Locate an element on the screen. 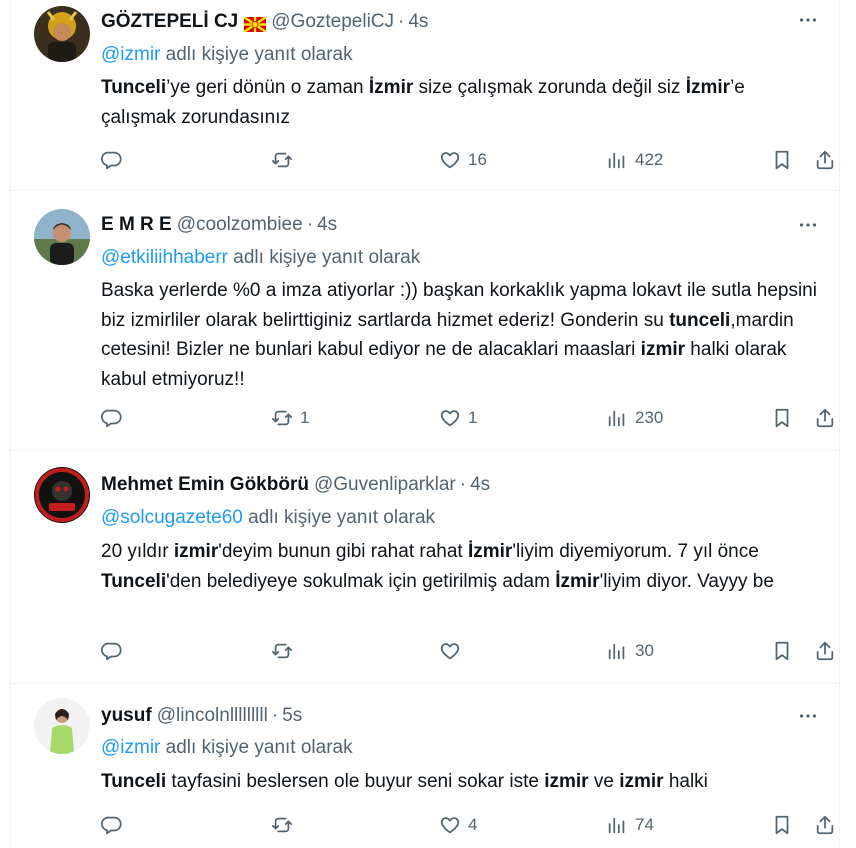 The image size is (856, 848). views-button: 30 is located at coordinates (630, 651).